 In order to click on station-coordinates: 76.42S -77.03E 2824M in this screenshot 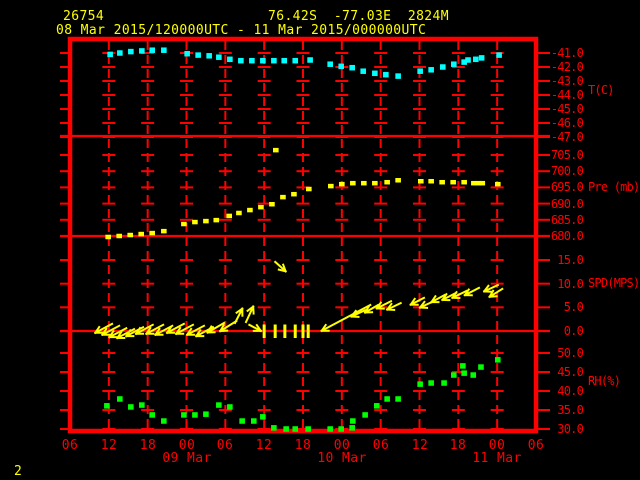, I will do `click(358, 16)`.